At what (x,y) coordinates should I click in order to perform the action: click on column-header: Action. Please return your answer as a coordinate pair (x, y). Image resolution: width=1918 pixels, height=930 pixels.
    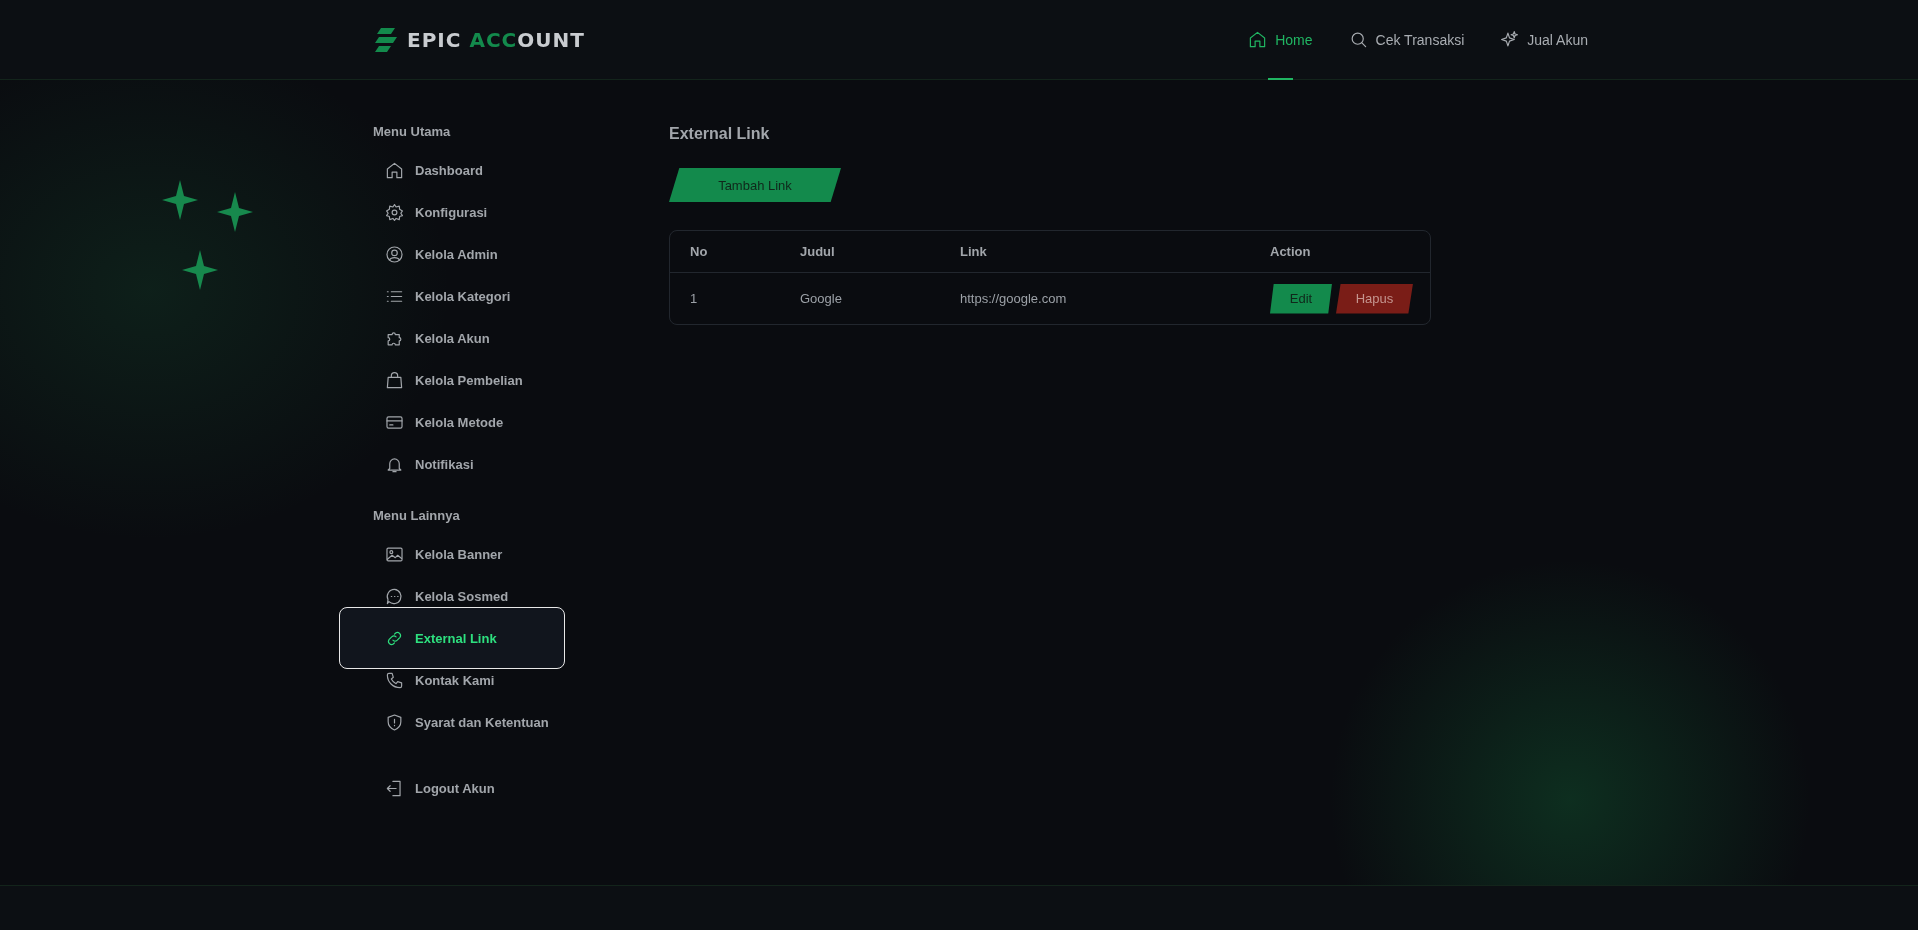
    Looking at the image, I should click on (1291, 251).